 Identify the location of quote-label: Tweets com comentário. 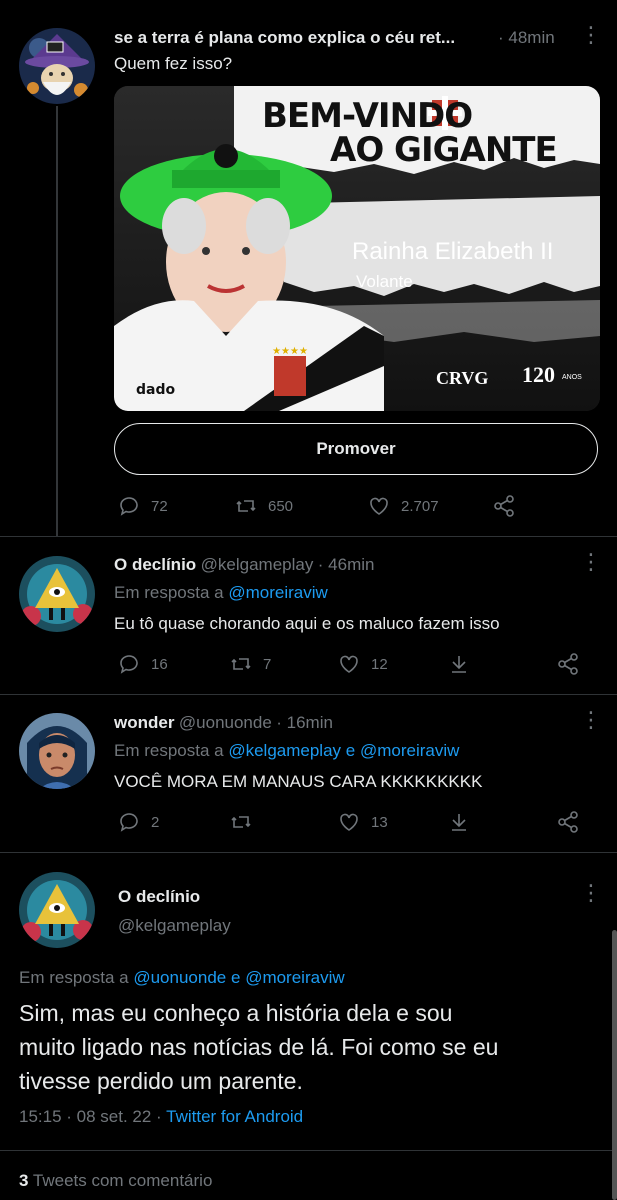
(122, 1180).